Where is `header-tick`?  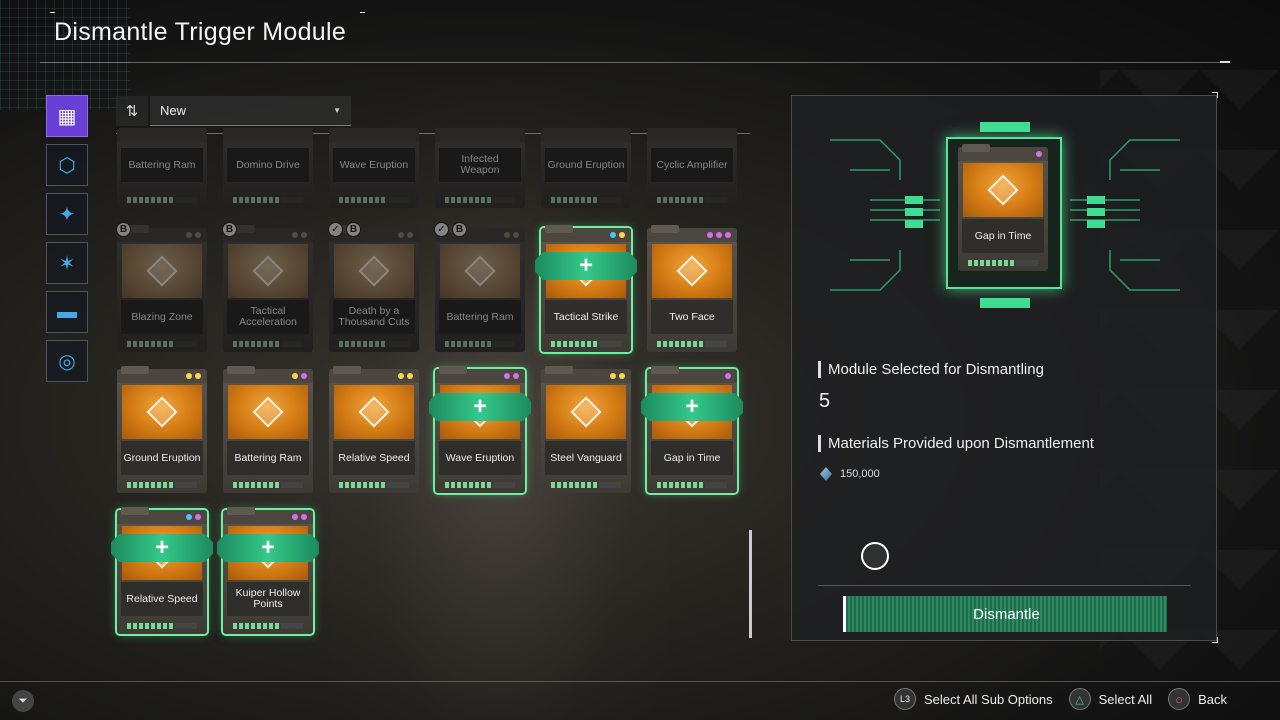 header-tick is located at coordinates (1225, 62).